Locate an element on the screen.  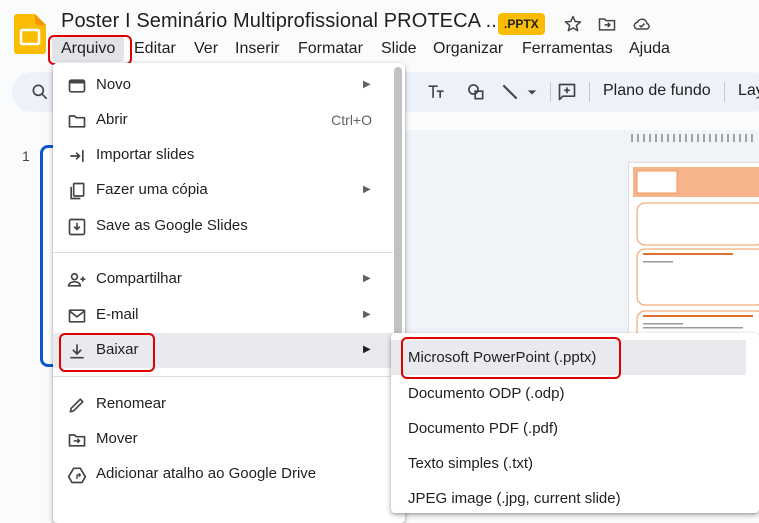
file-menu-importar: Importar slides is located at coordinates (223, 155).